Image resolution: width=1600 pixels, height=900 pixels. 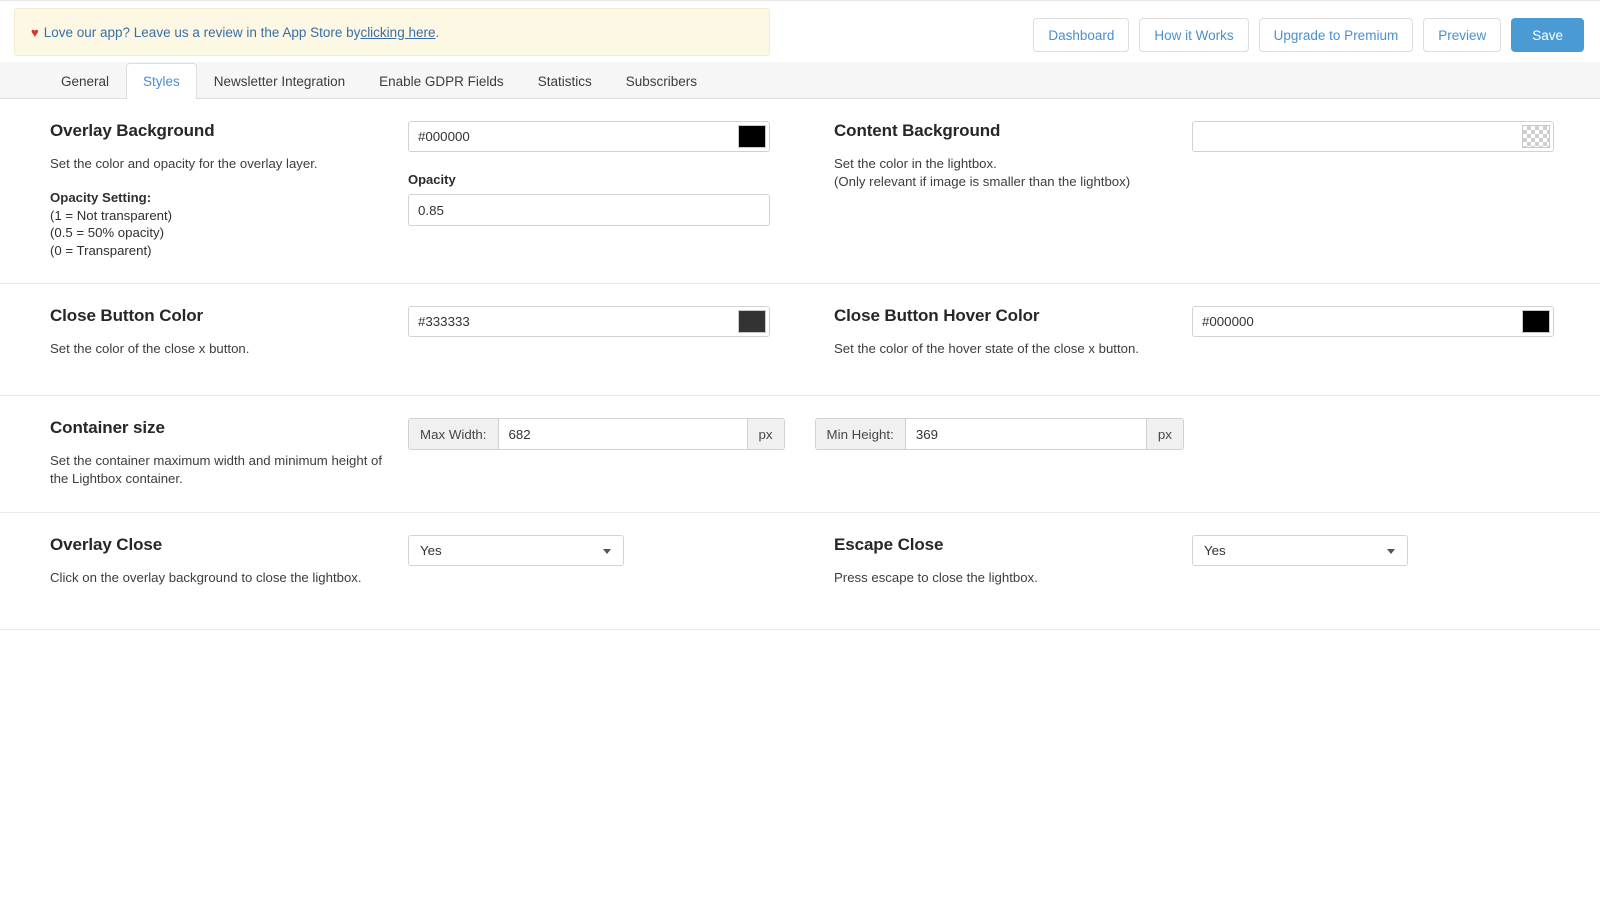 I want to click on content-background-title: Content Background, so click(x=917, y=130).